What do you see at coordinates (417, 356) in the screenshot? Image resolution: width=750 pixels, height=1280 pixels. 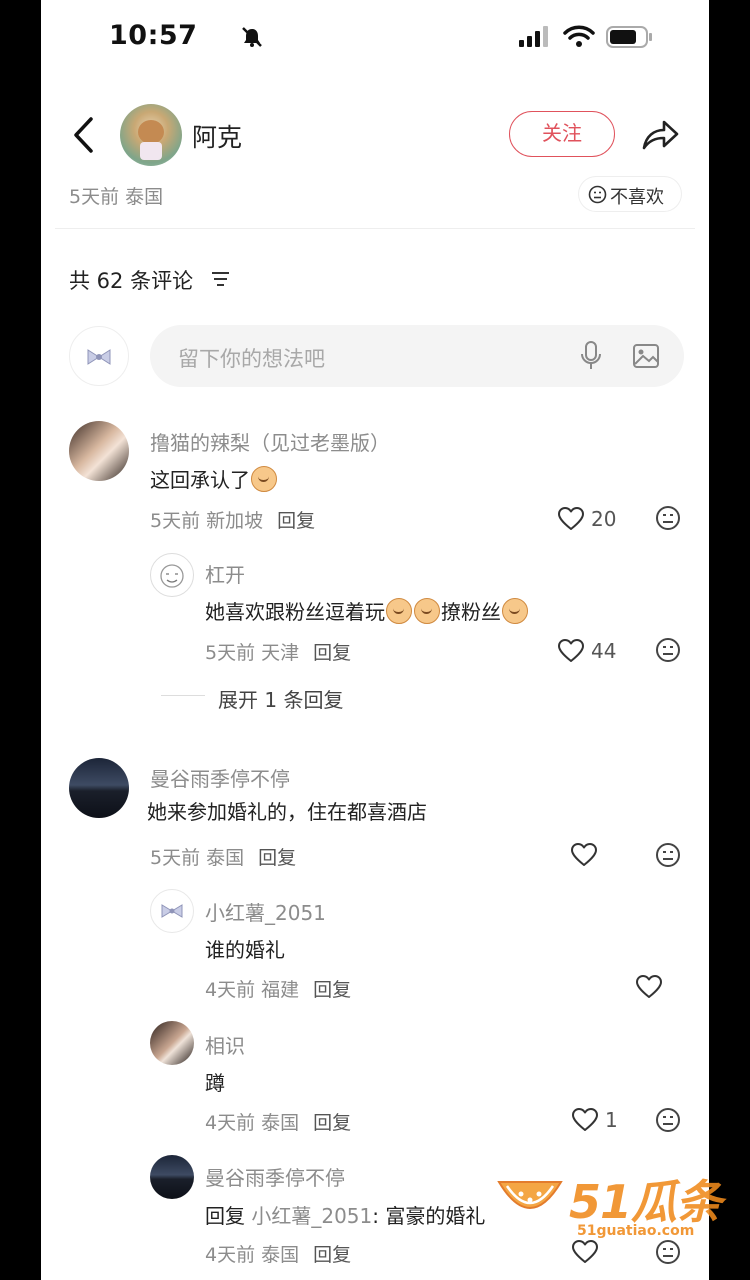 I see `comment-input: 留下你的想法吧` at bounding box center [417, 356].